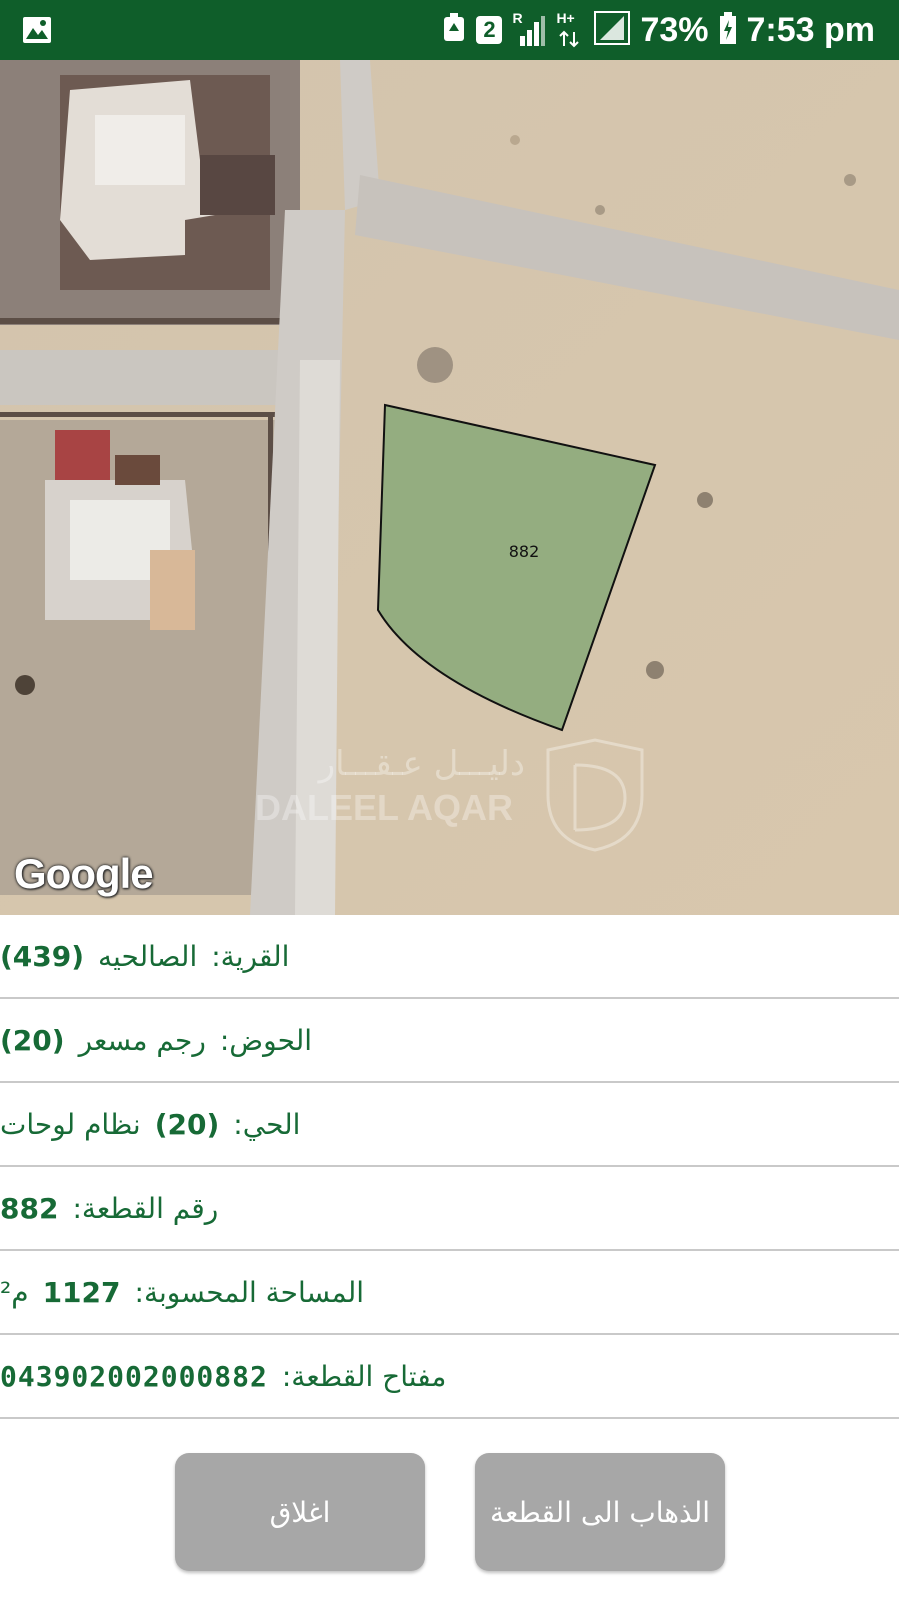 This screenshot has width=899, height=1599. I want to click on battery-charging-icon, so click(728, 30).